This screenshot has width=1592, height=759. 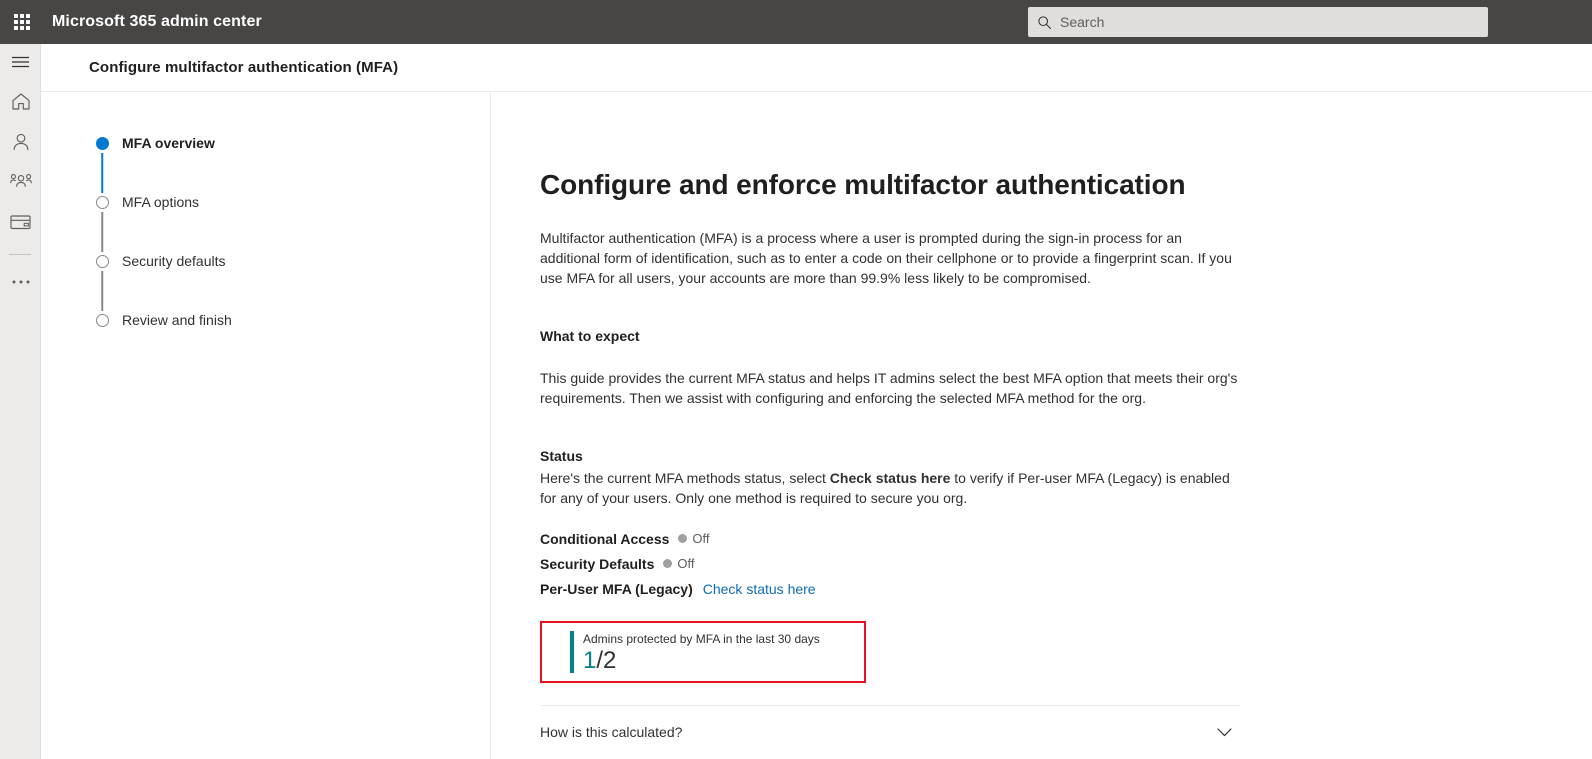 What do you see at coordinates (20, 401) in the screenshot?
I see `left-nav-rail` at bounding box center [20, 401].